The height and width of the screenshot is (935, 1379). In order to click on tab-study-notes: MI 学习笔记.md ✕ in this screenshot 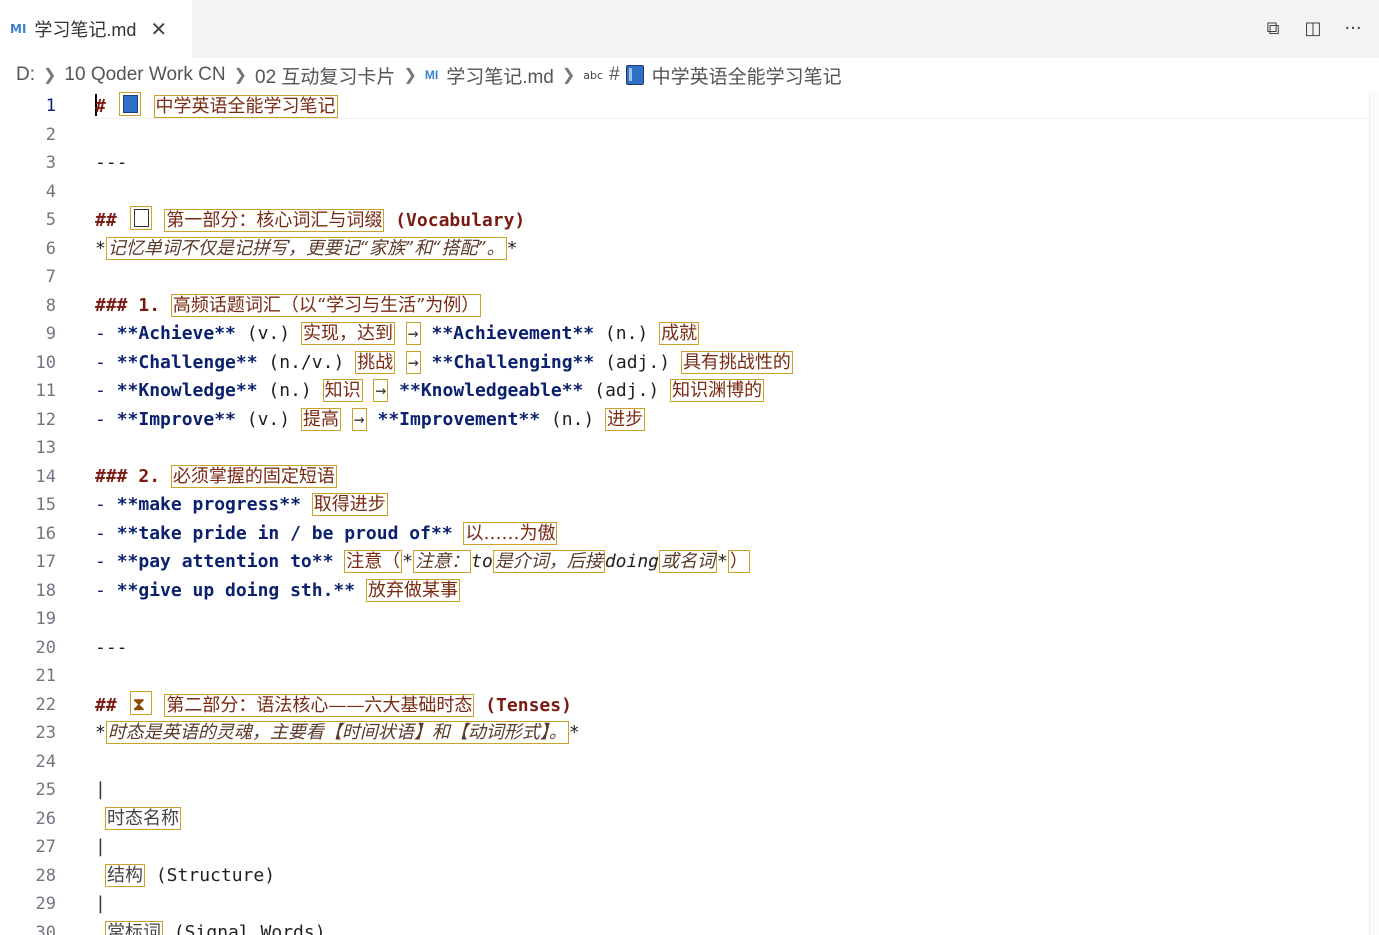, I will do `click(96, 29)`.